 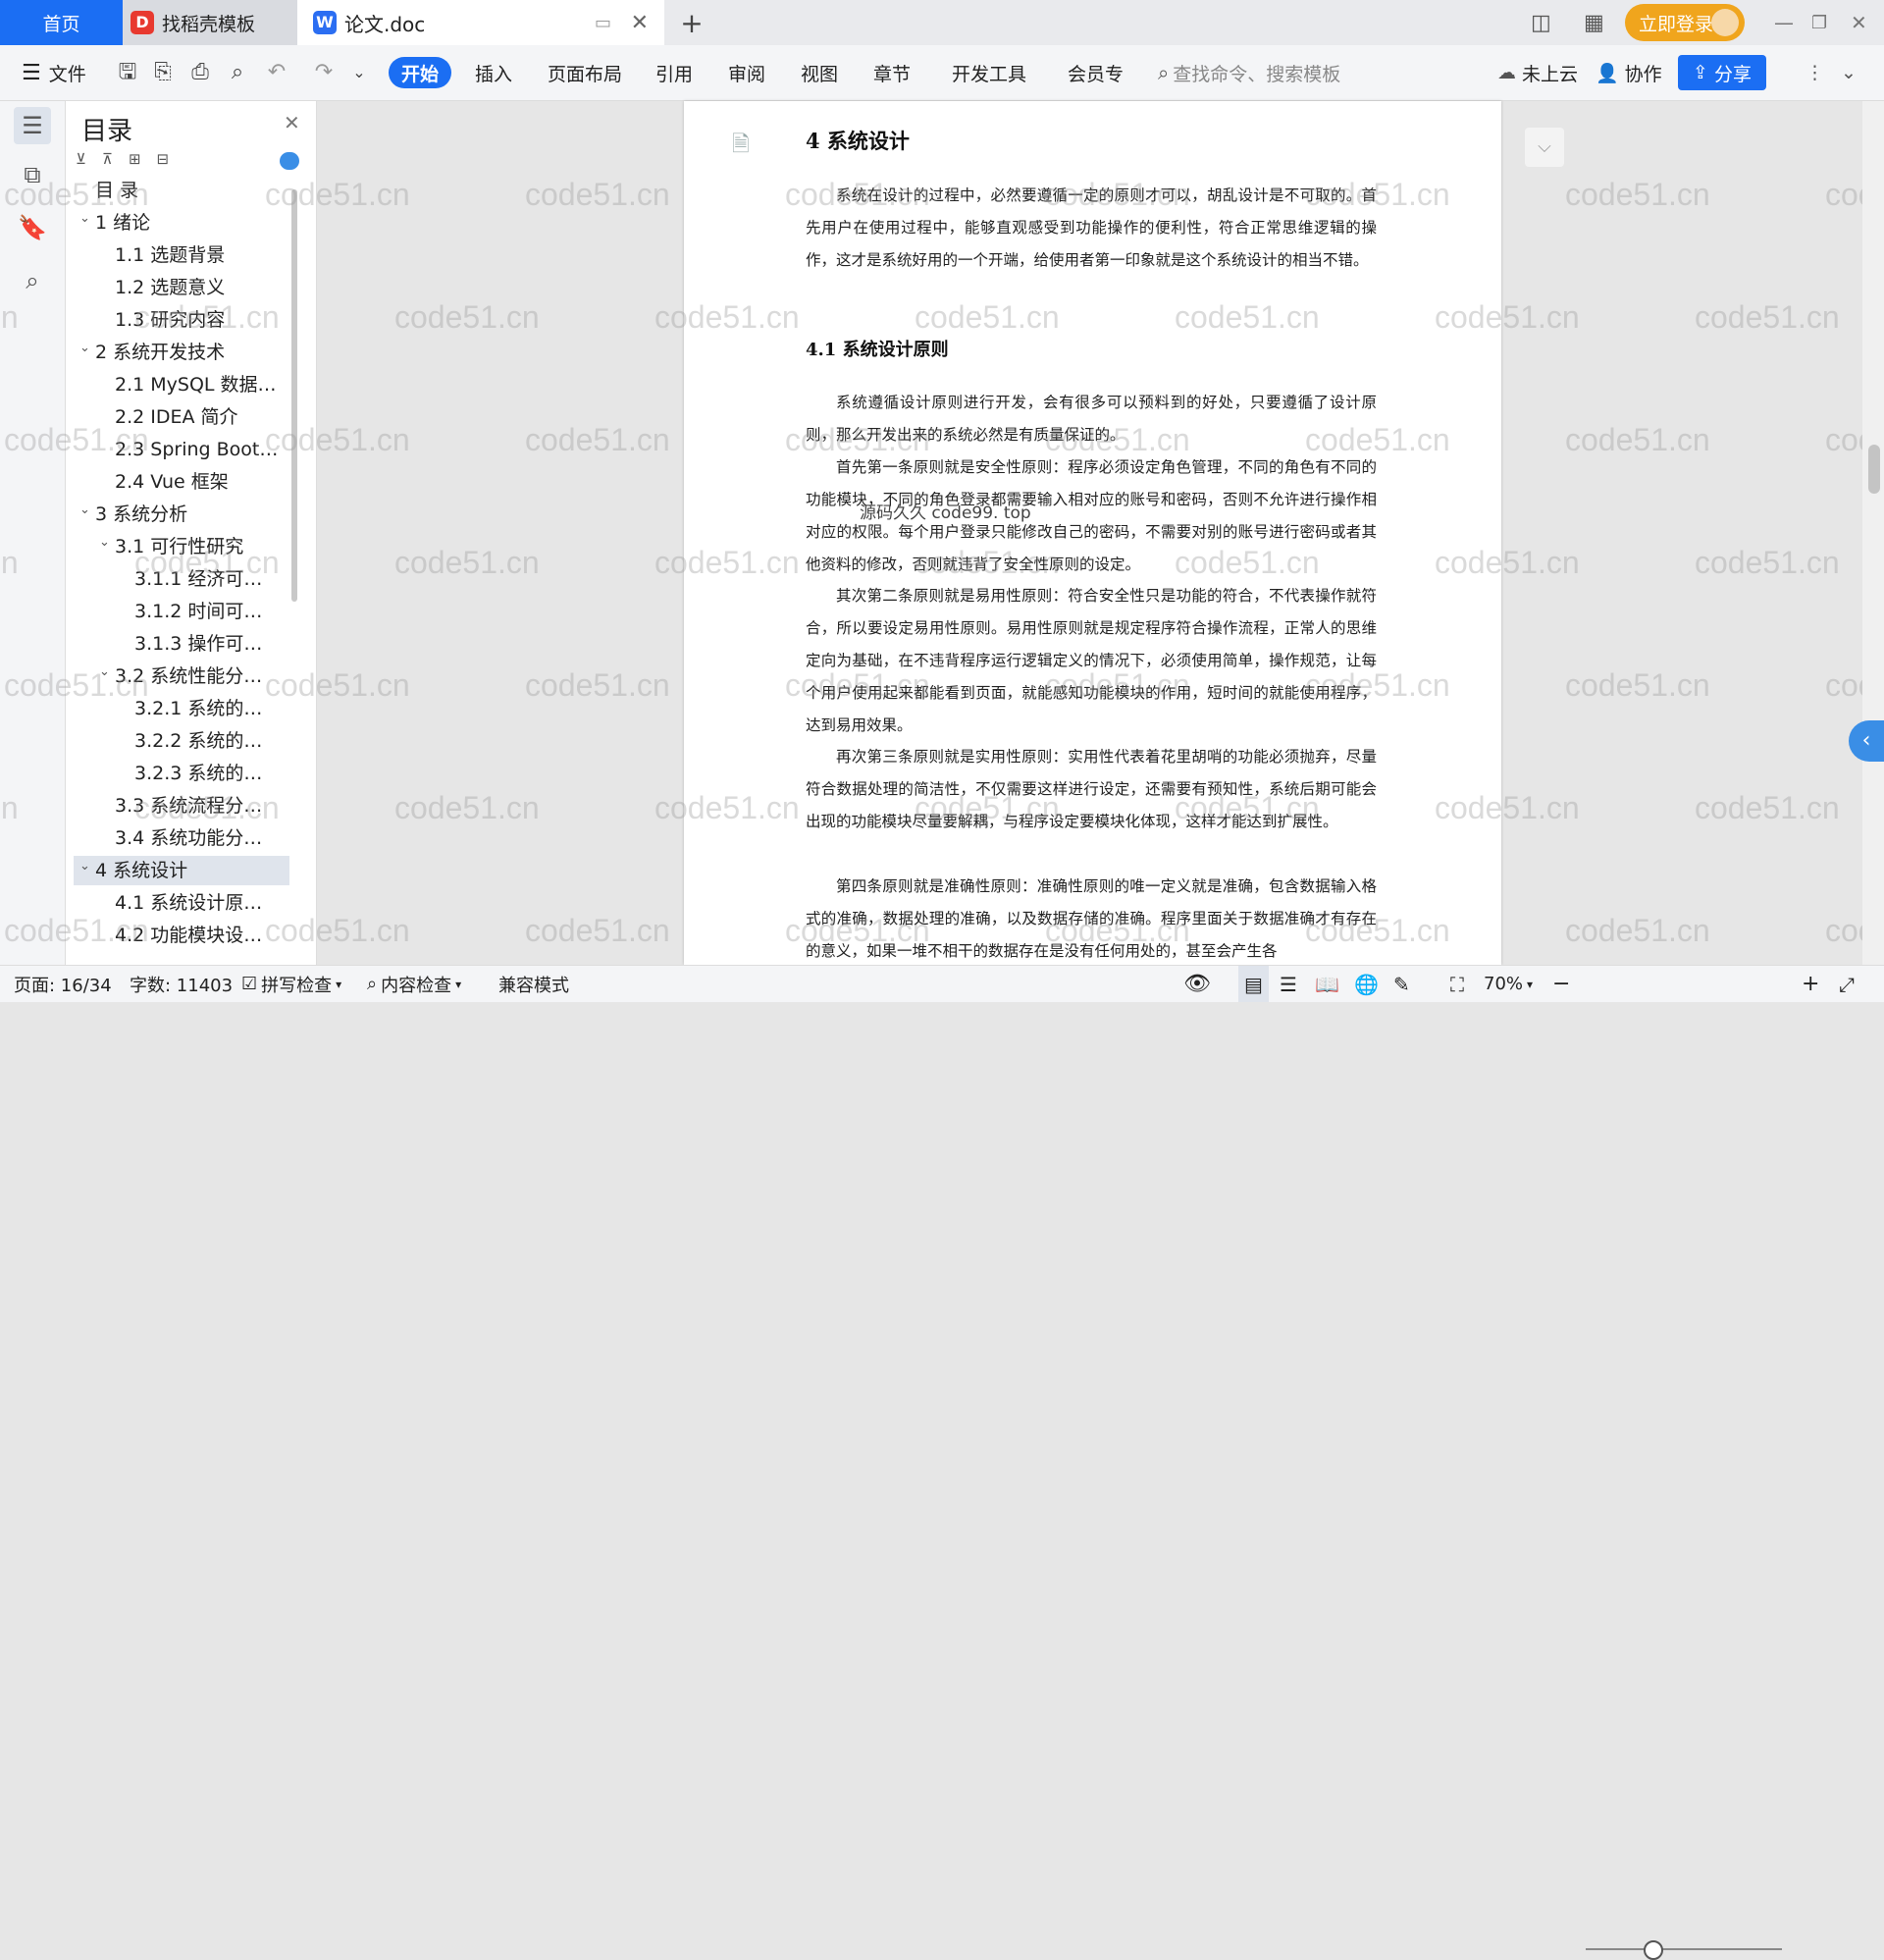 I want to click on command-search: ⌕ 查找命令、搜索模板, so click(x=1249, y=72).